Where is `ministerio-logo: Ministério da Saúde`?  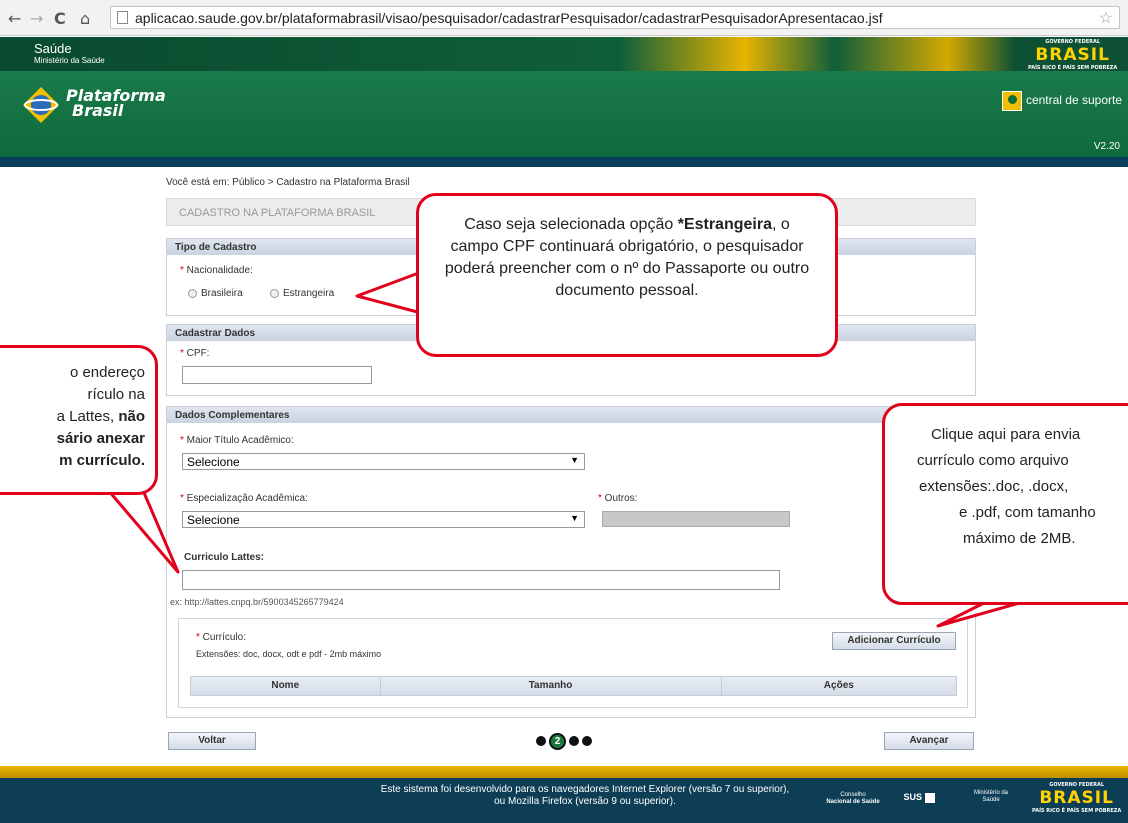 ministerio-logo: Ministério da Saúde is located at coordinates (991, 797).